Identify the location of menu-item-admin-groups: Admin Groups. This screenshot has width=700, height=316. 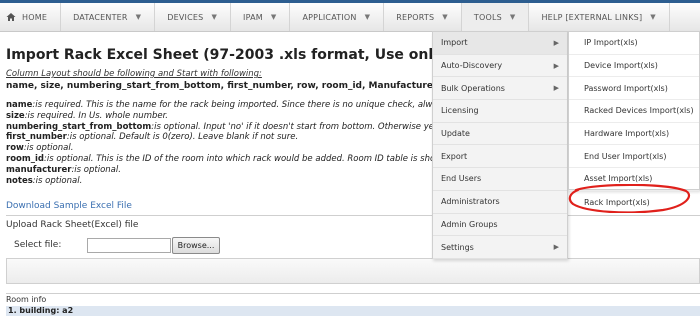
(500, 225).